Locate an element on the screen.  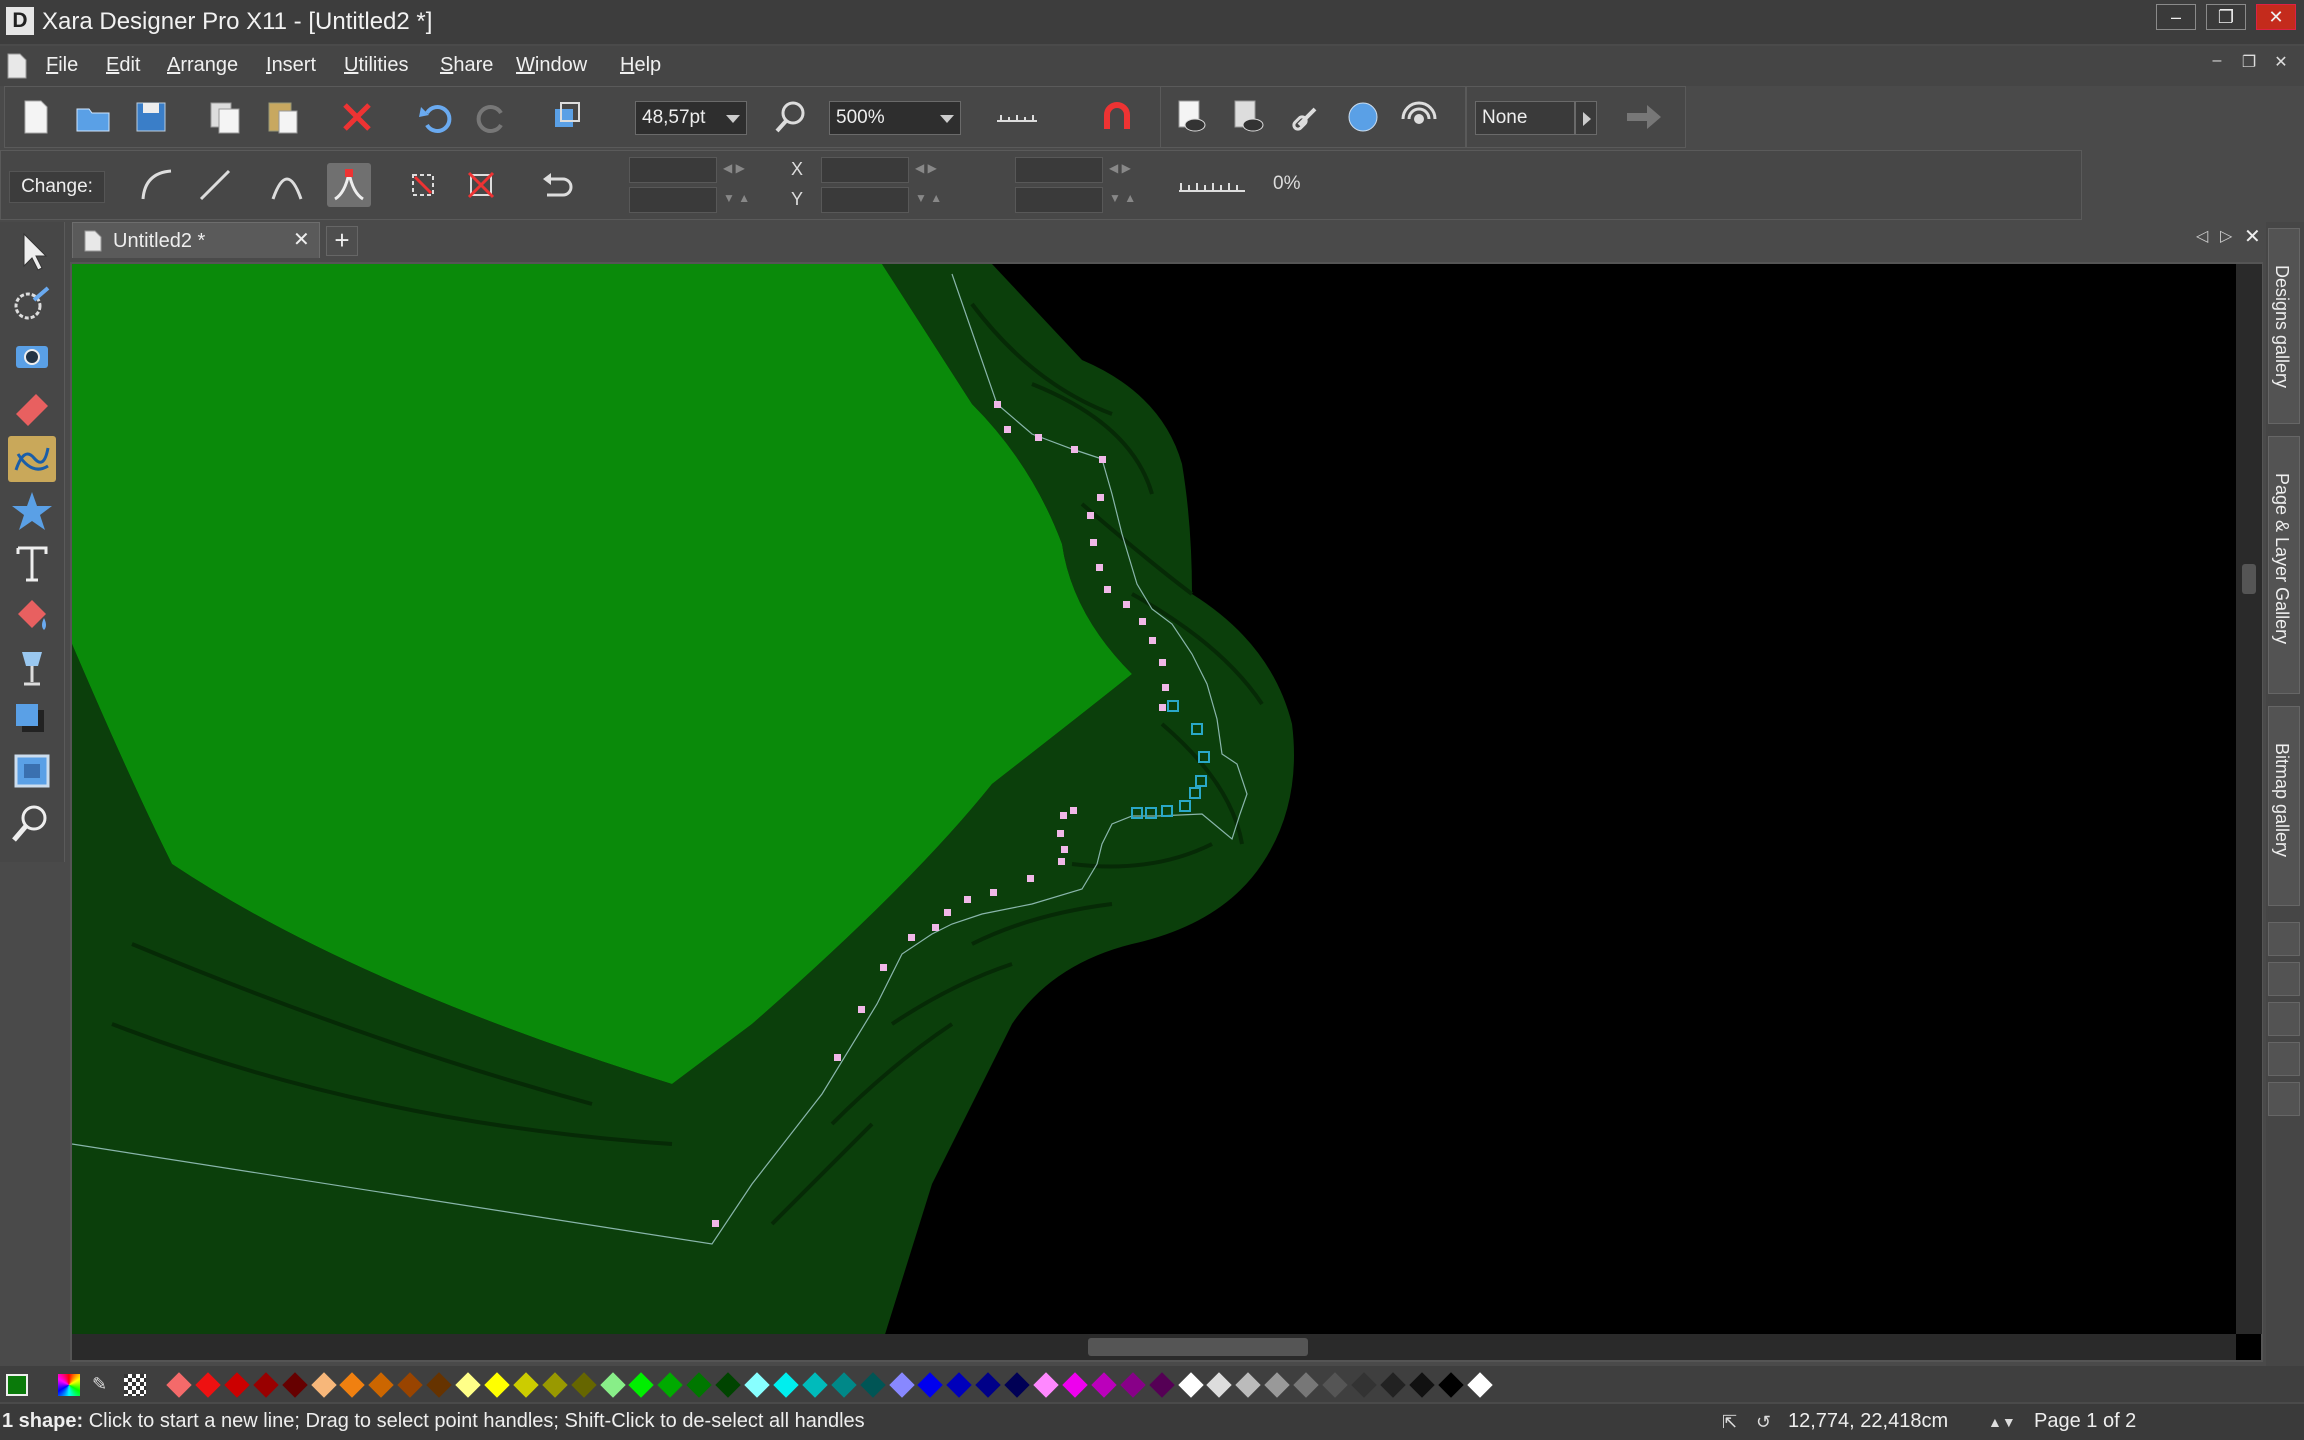
color-gallery-icon is located at coordinates (2284, 1059).